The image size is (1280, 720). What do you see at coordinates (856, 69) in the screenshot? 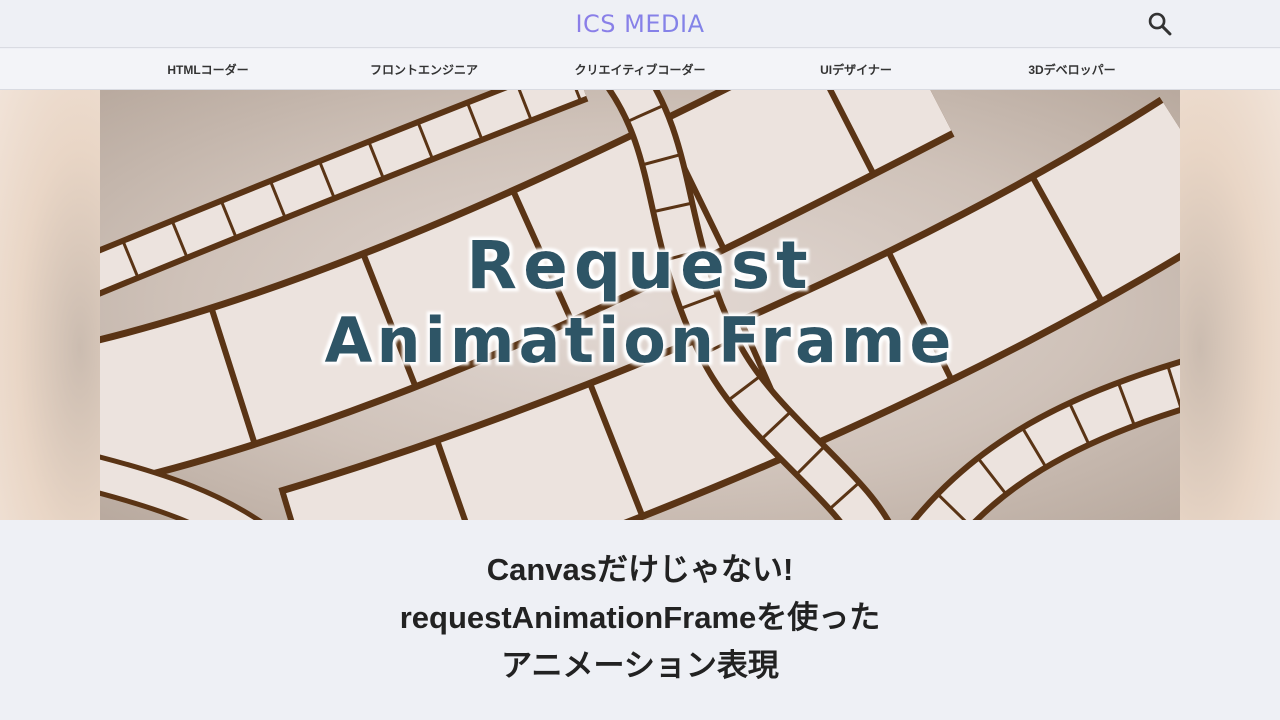
I see `category-ui-designer: UIデザイナー` at bounding box center [856, 69].